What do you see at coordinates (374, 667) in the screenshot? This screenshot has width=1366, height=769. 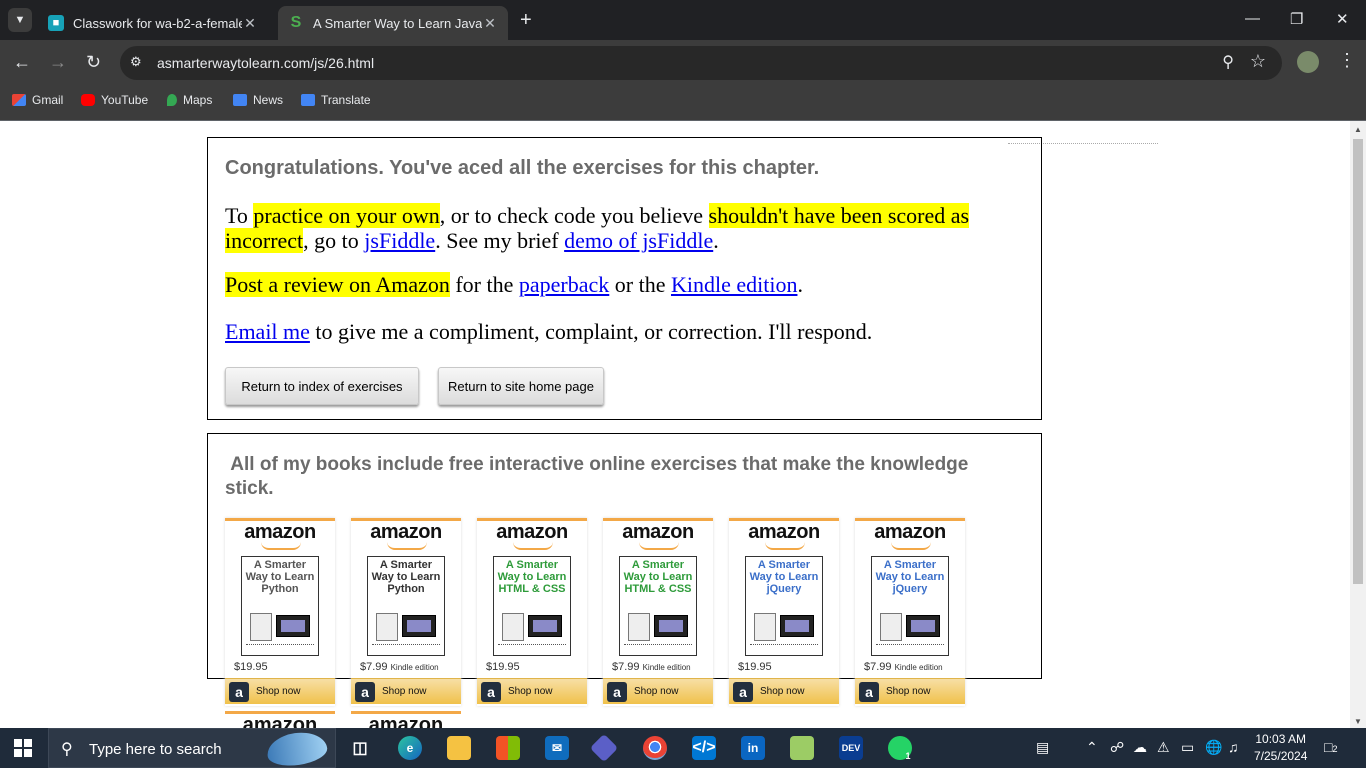 I see `price-value: $7.99` at bounding box center [374, 667].